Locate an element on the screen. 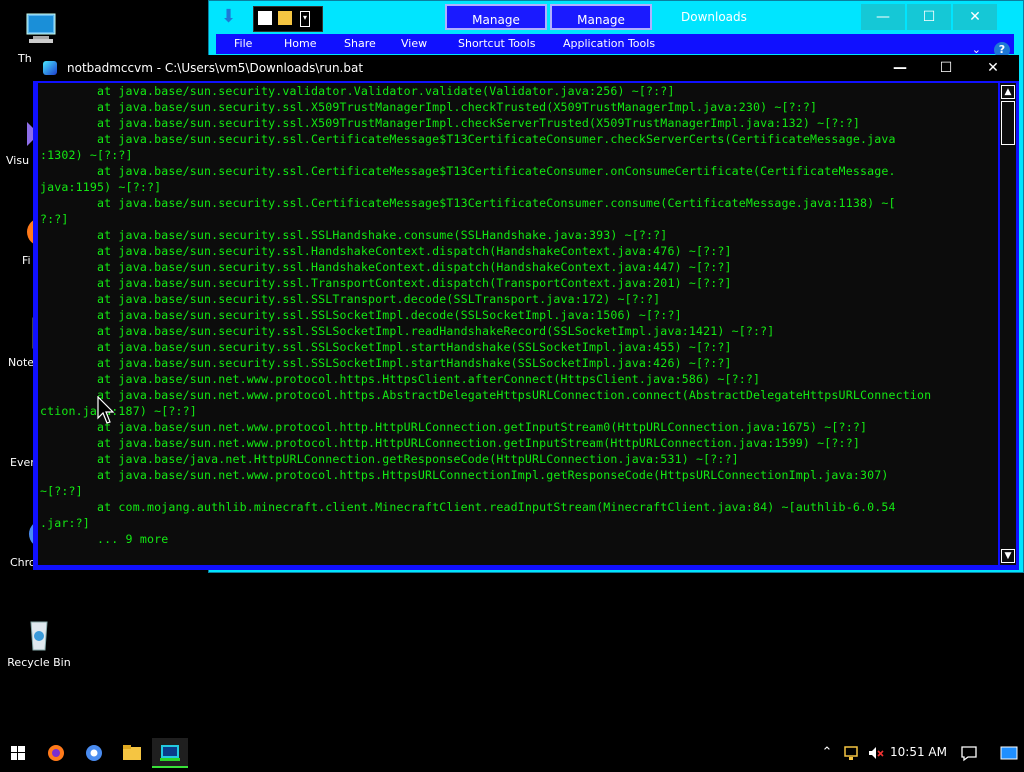  taskbar-file-explorer is located at coordinates (132, 753).